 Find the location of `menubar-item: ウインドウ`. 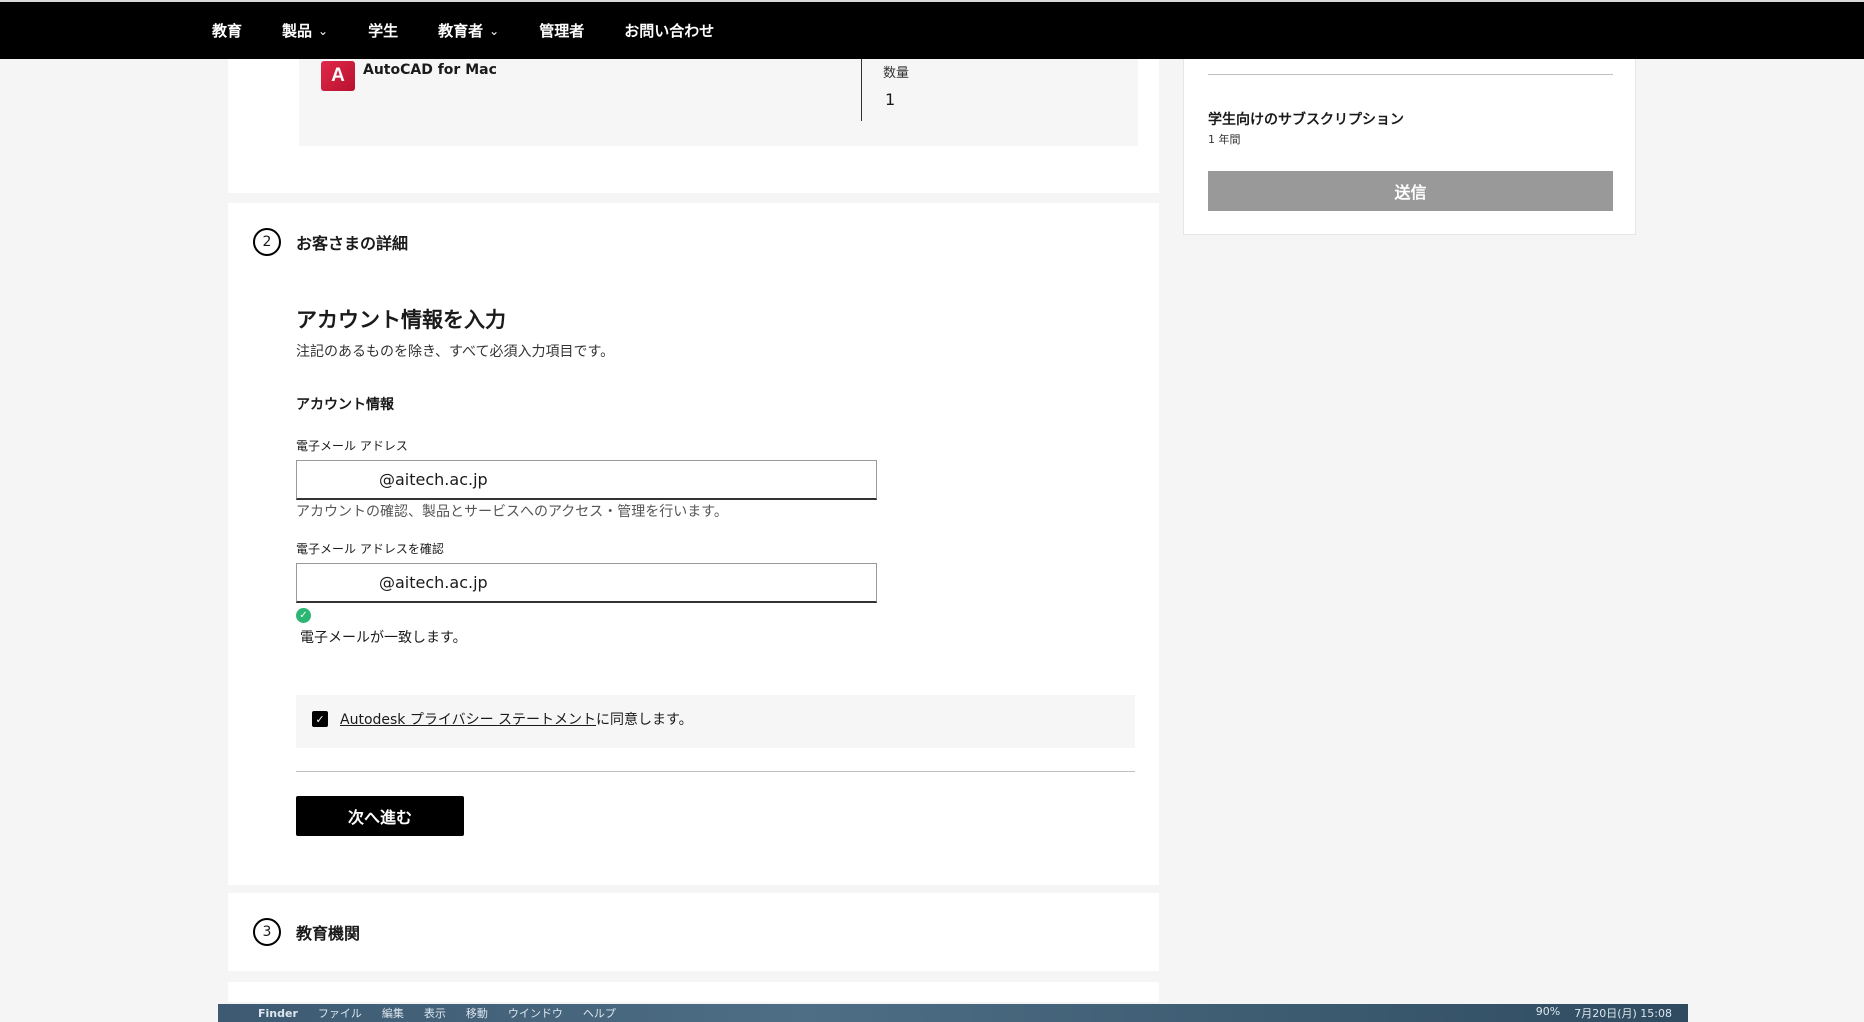

menubar-item: ウインドウ is located at coordinates (535, 1013).